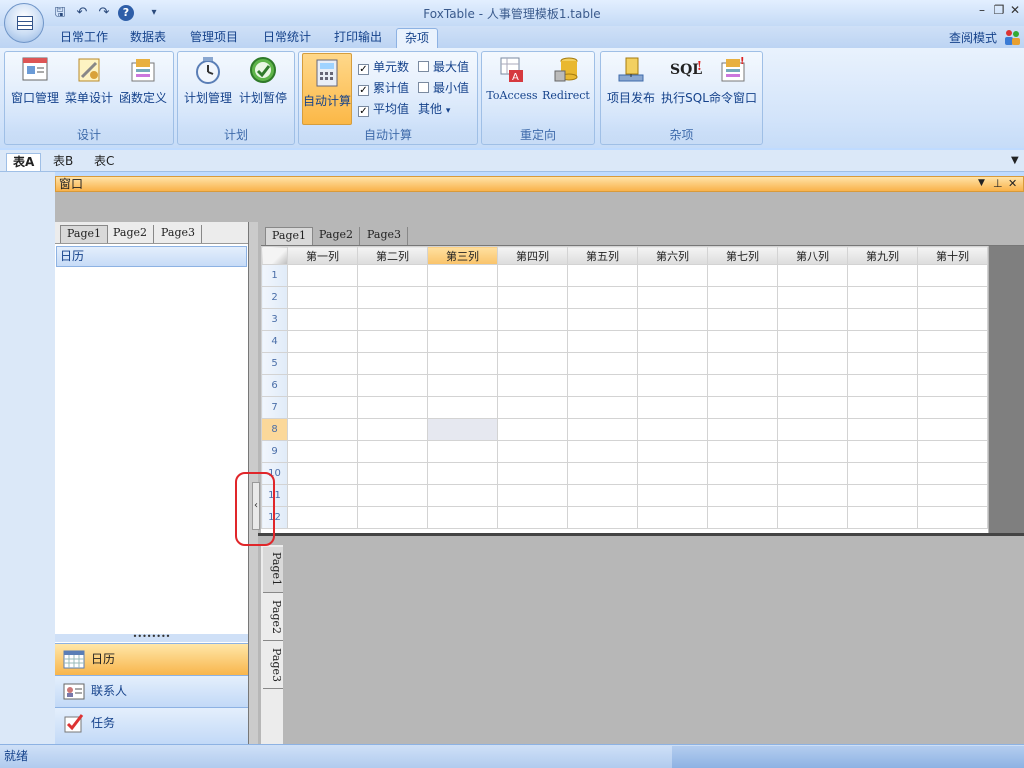 This screenshot has height=768, width=1024. Describe the element at coordinates (337, 236) in the screenshot. I see `grid-tab-page2: Page2` at that location.